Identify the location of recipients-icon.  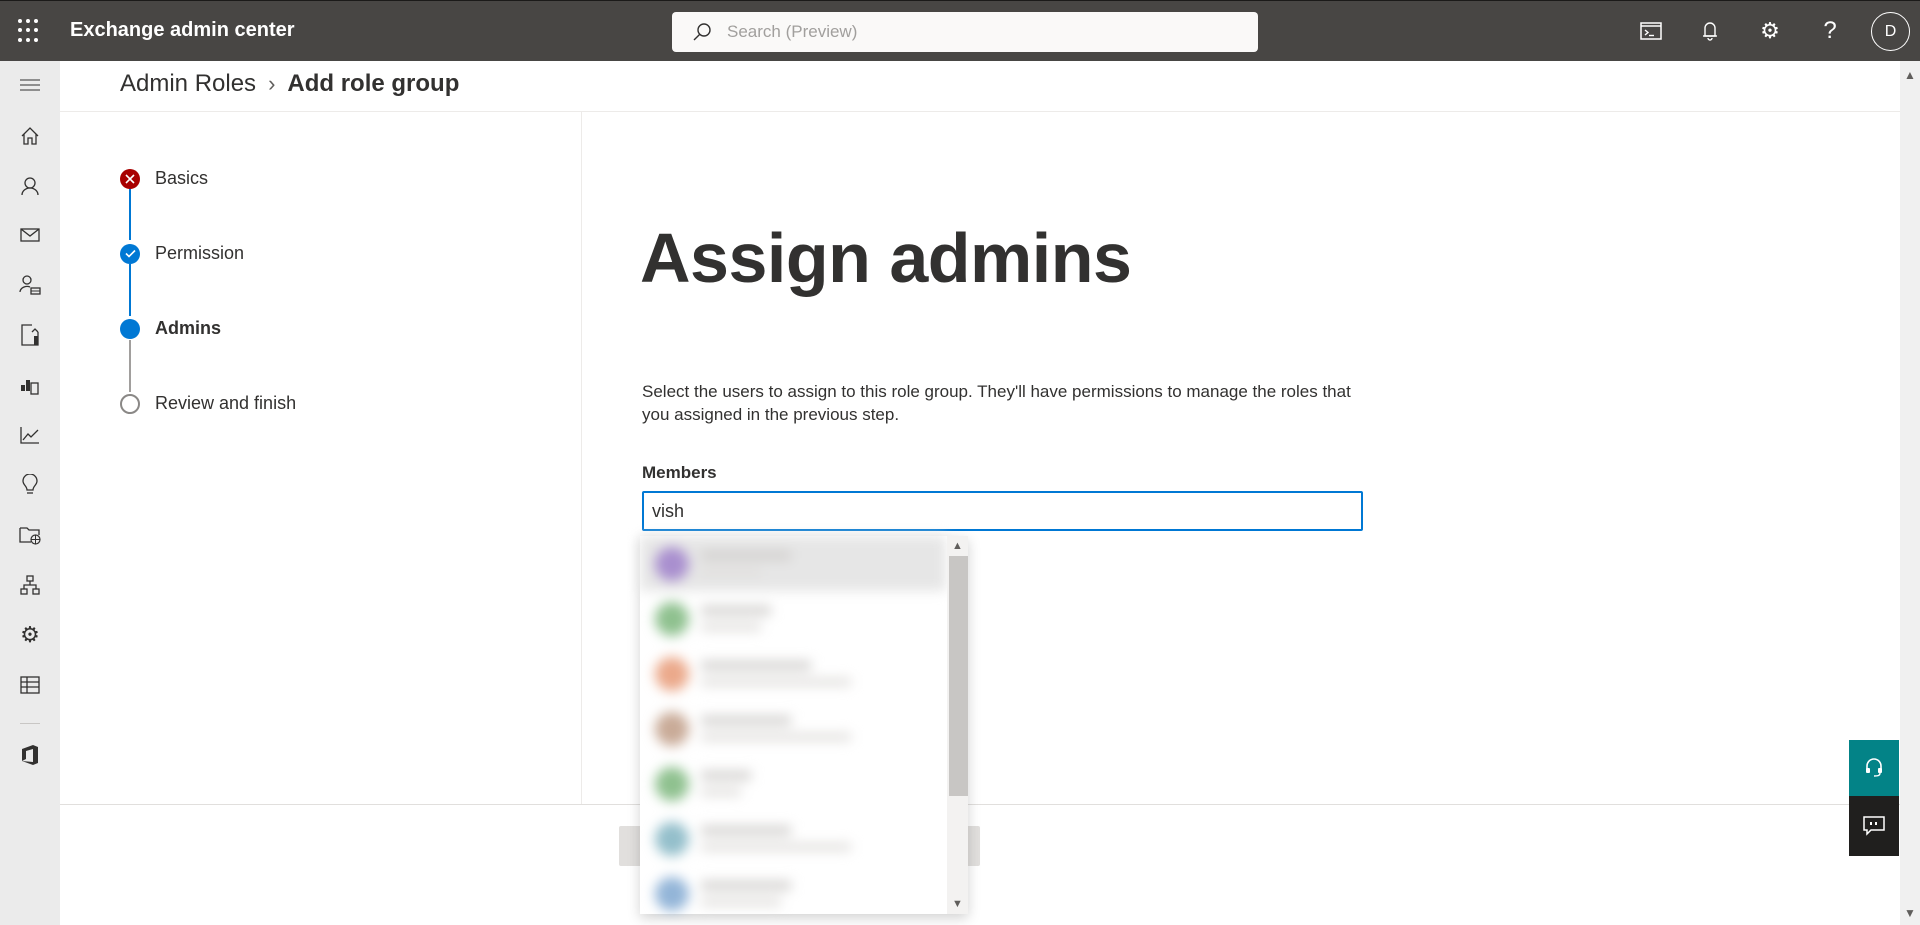
(30, 186).